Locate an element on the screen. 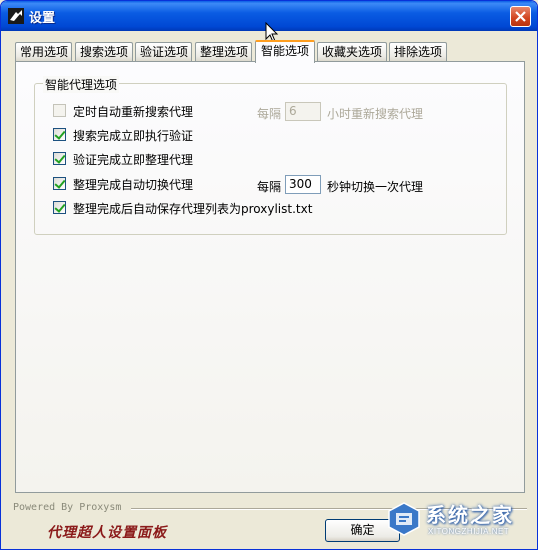 This screenshot has width=538, height=550. research-interval-prefix: 每隔 is located at coordinates (269, 114).